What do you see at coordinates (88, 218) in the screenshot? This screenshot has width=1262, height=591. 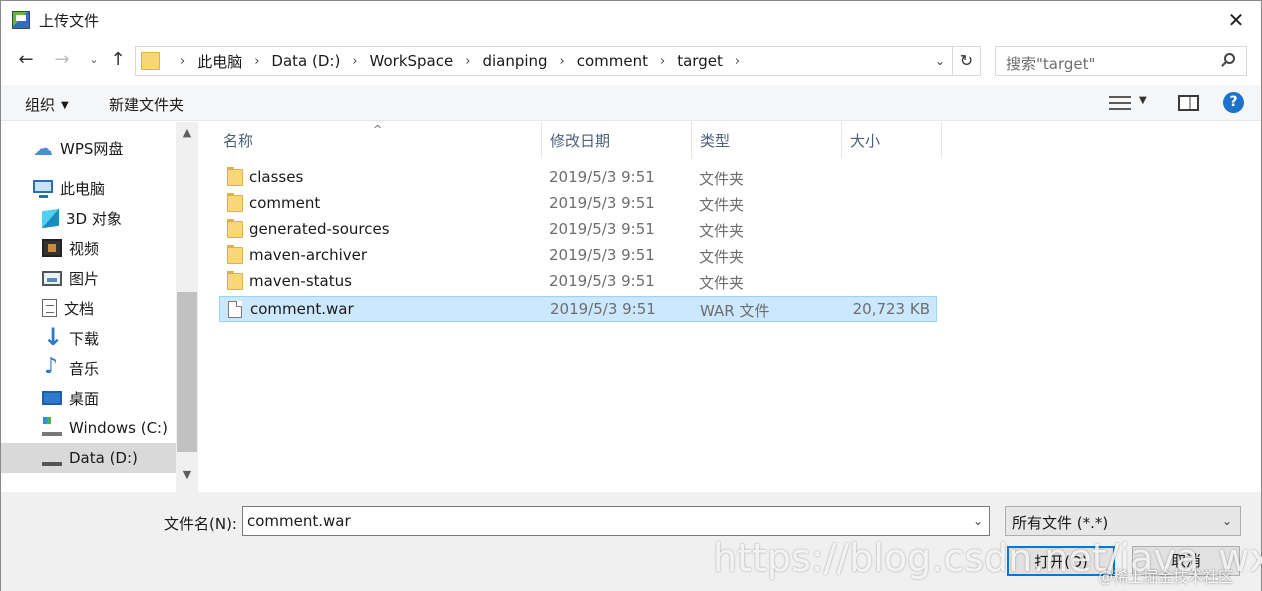 I see `sidebar-item-3d-objects: 3D 对象` at bounding box center [88, 218].